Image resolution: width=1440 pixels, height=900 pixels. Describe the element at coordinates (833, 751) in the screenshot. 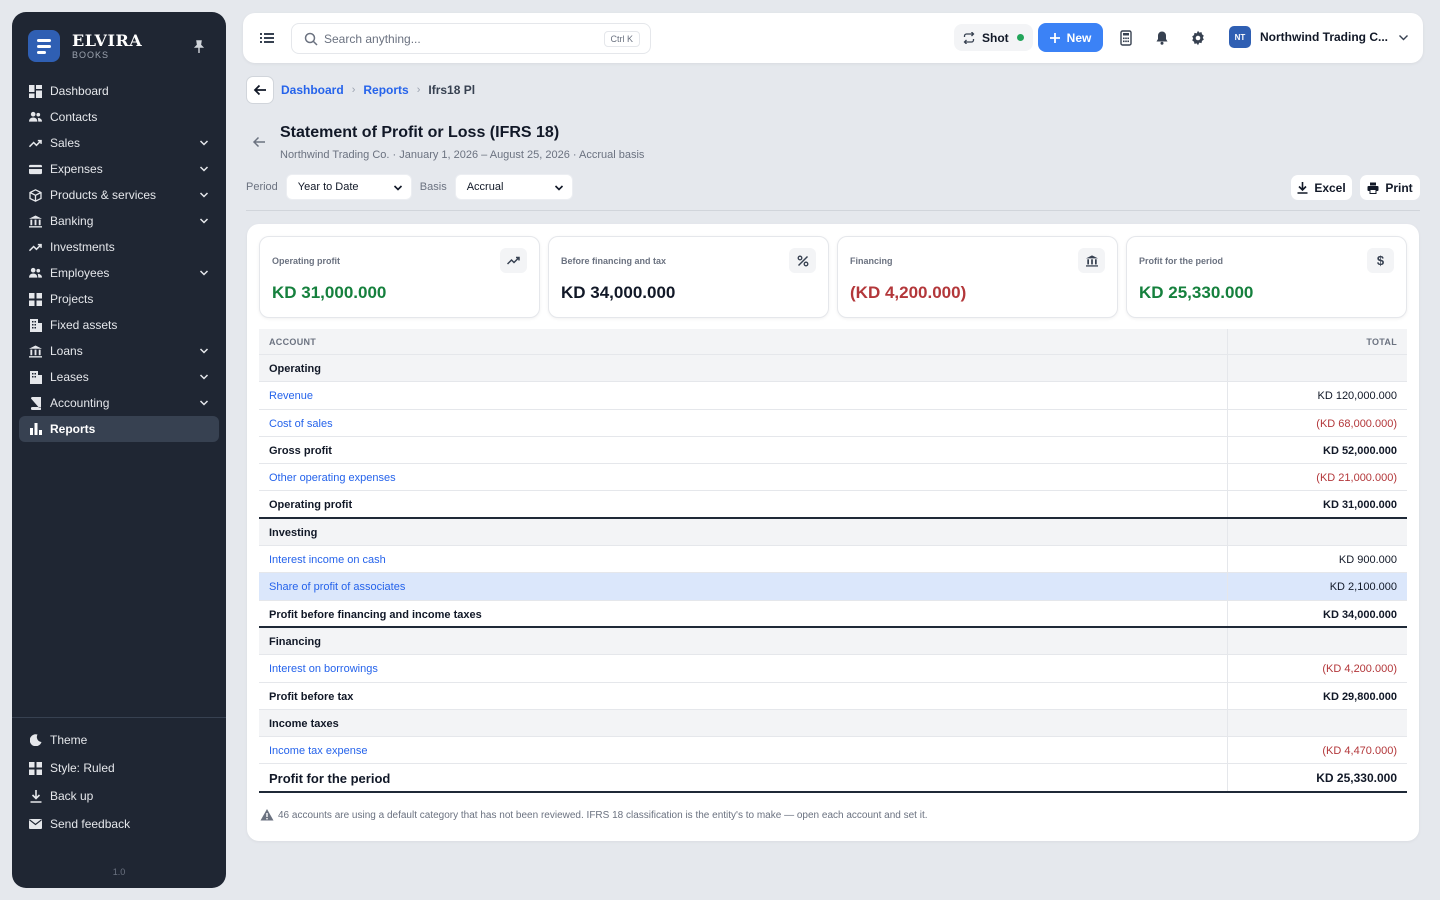

I see `table-row: Income tax expense (KD 4,470.000)` at that location.